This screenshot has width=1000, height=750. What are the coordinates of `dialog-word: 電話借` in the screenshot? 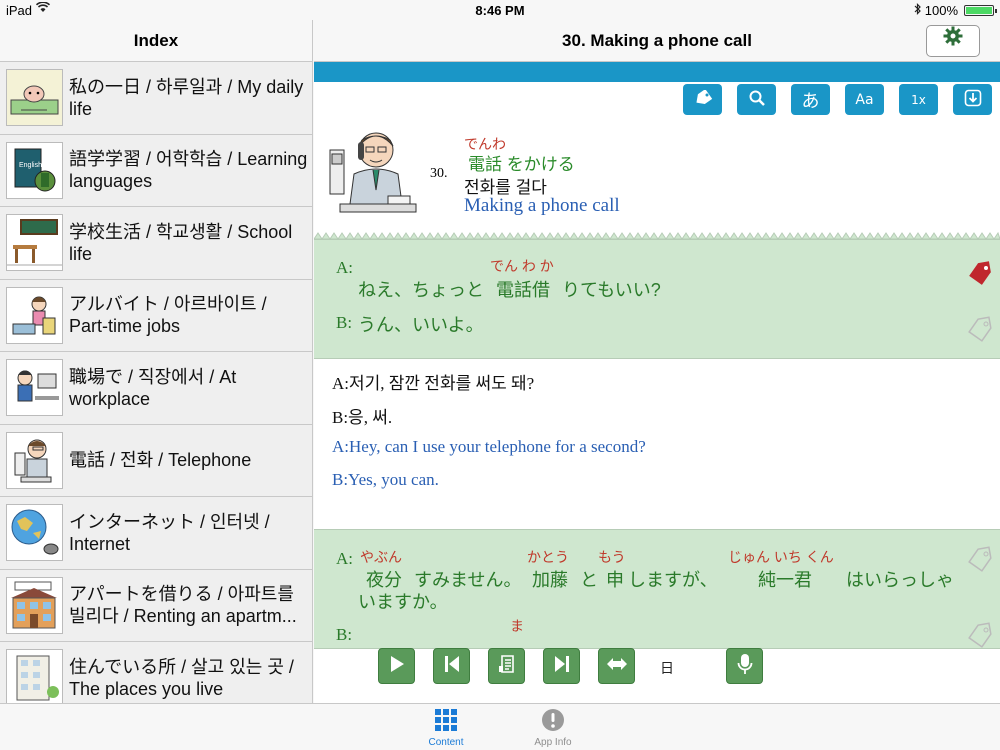 It's located at (523, 290).